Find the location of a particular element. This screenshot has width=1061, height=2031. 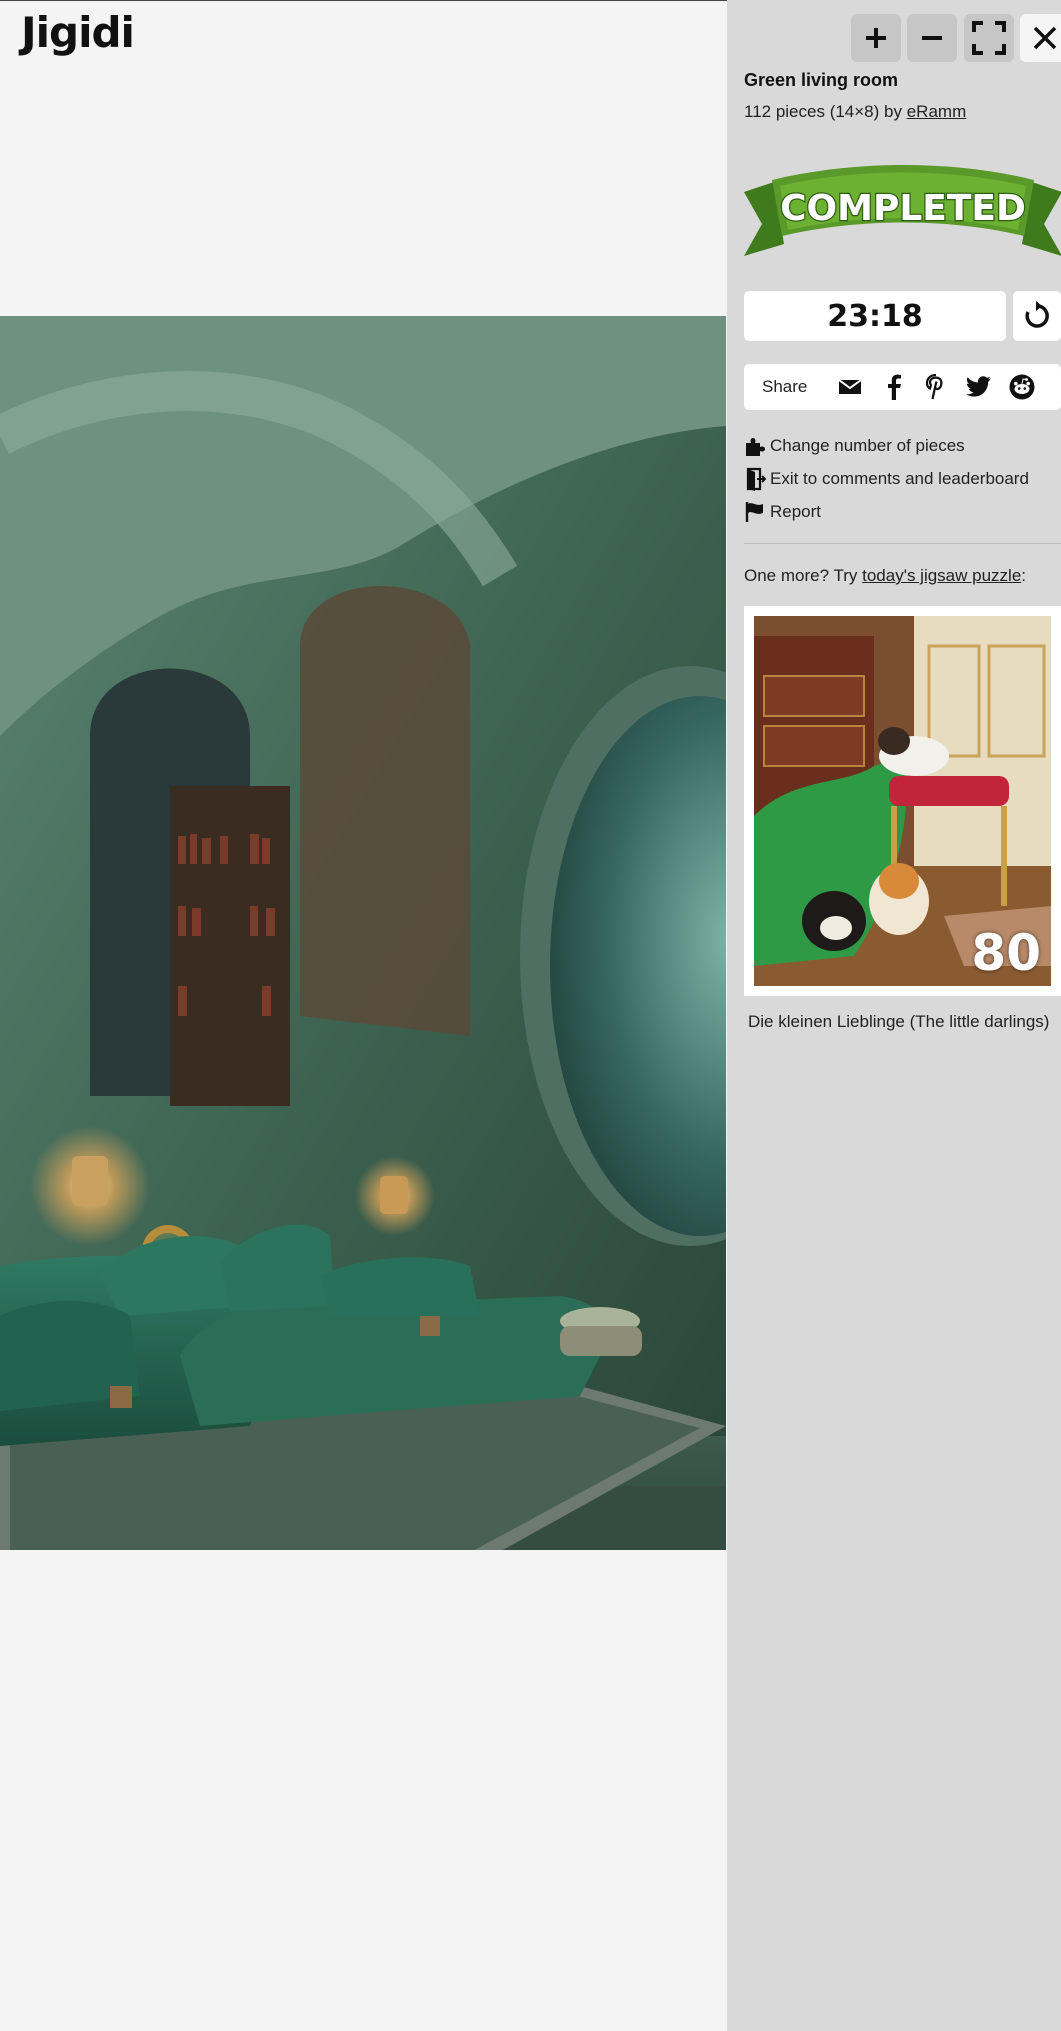

exit-comments-link: Exit to comments and leaderboard is located at coordinates (886, 478).